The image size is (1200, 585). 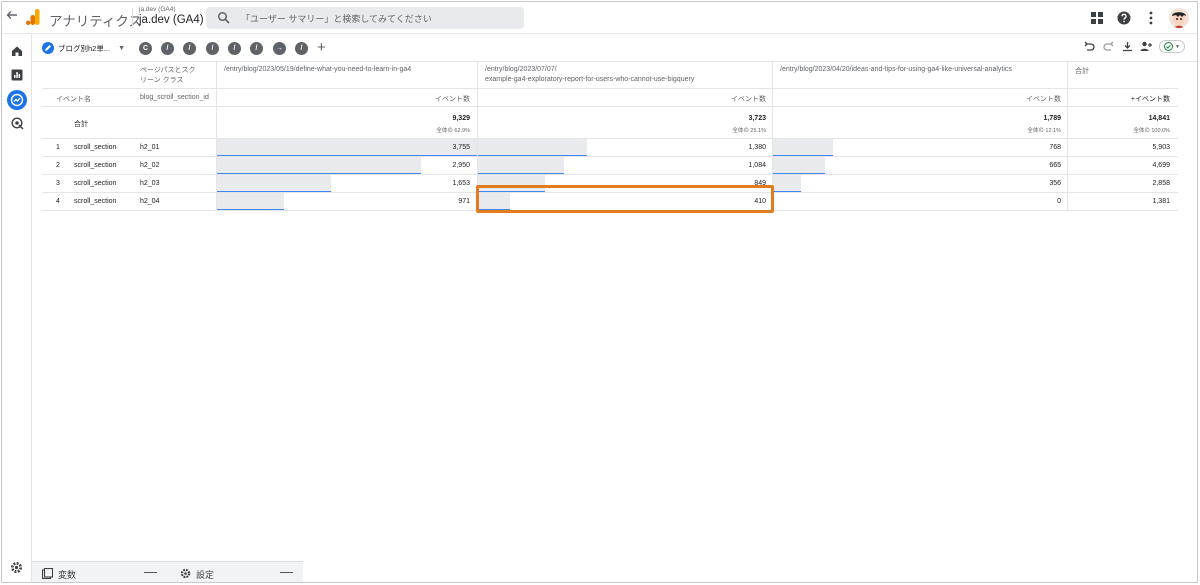 What do you see at coordinates (1014, 165) in the screenshot?
I see `cell-value: 665` at bounding box center [1014, 165].